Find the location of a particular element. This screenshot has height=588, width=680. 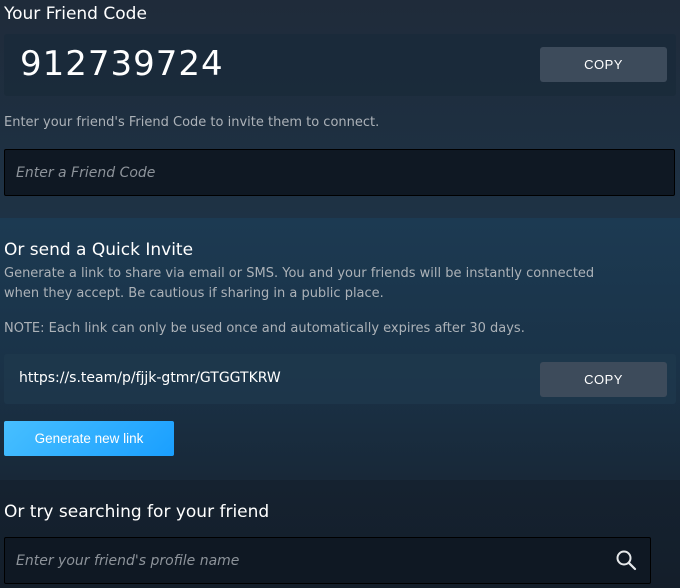

invite-link-box: https://s.team/p/fjjk-gtmr/GTGGTKRW COPY is located at coordinates (340, 379).